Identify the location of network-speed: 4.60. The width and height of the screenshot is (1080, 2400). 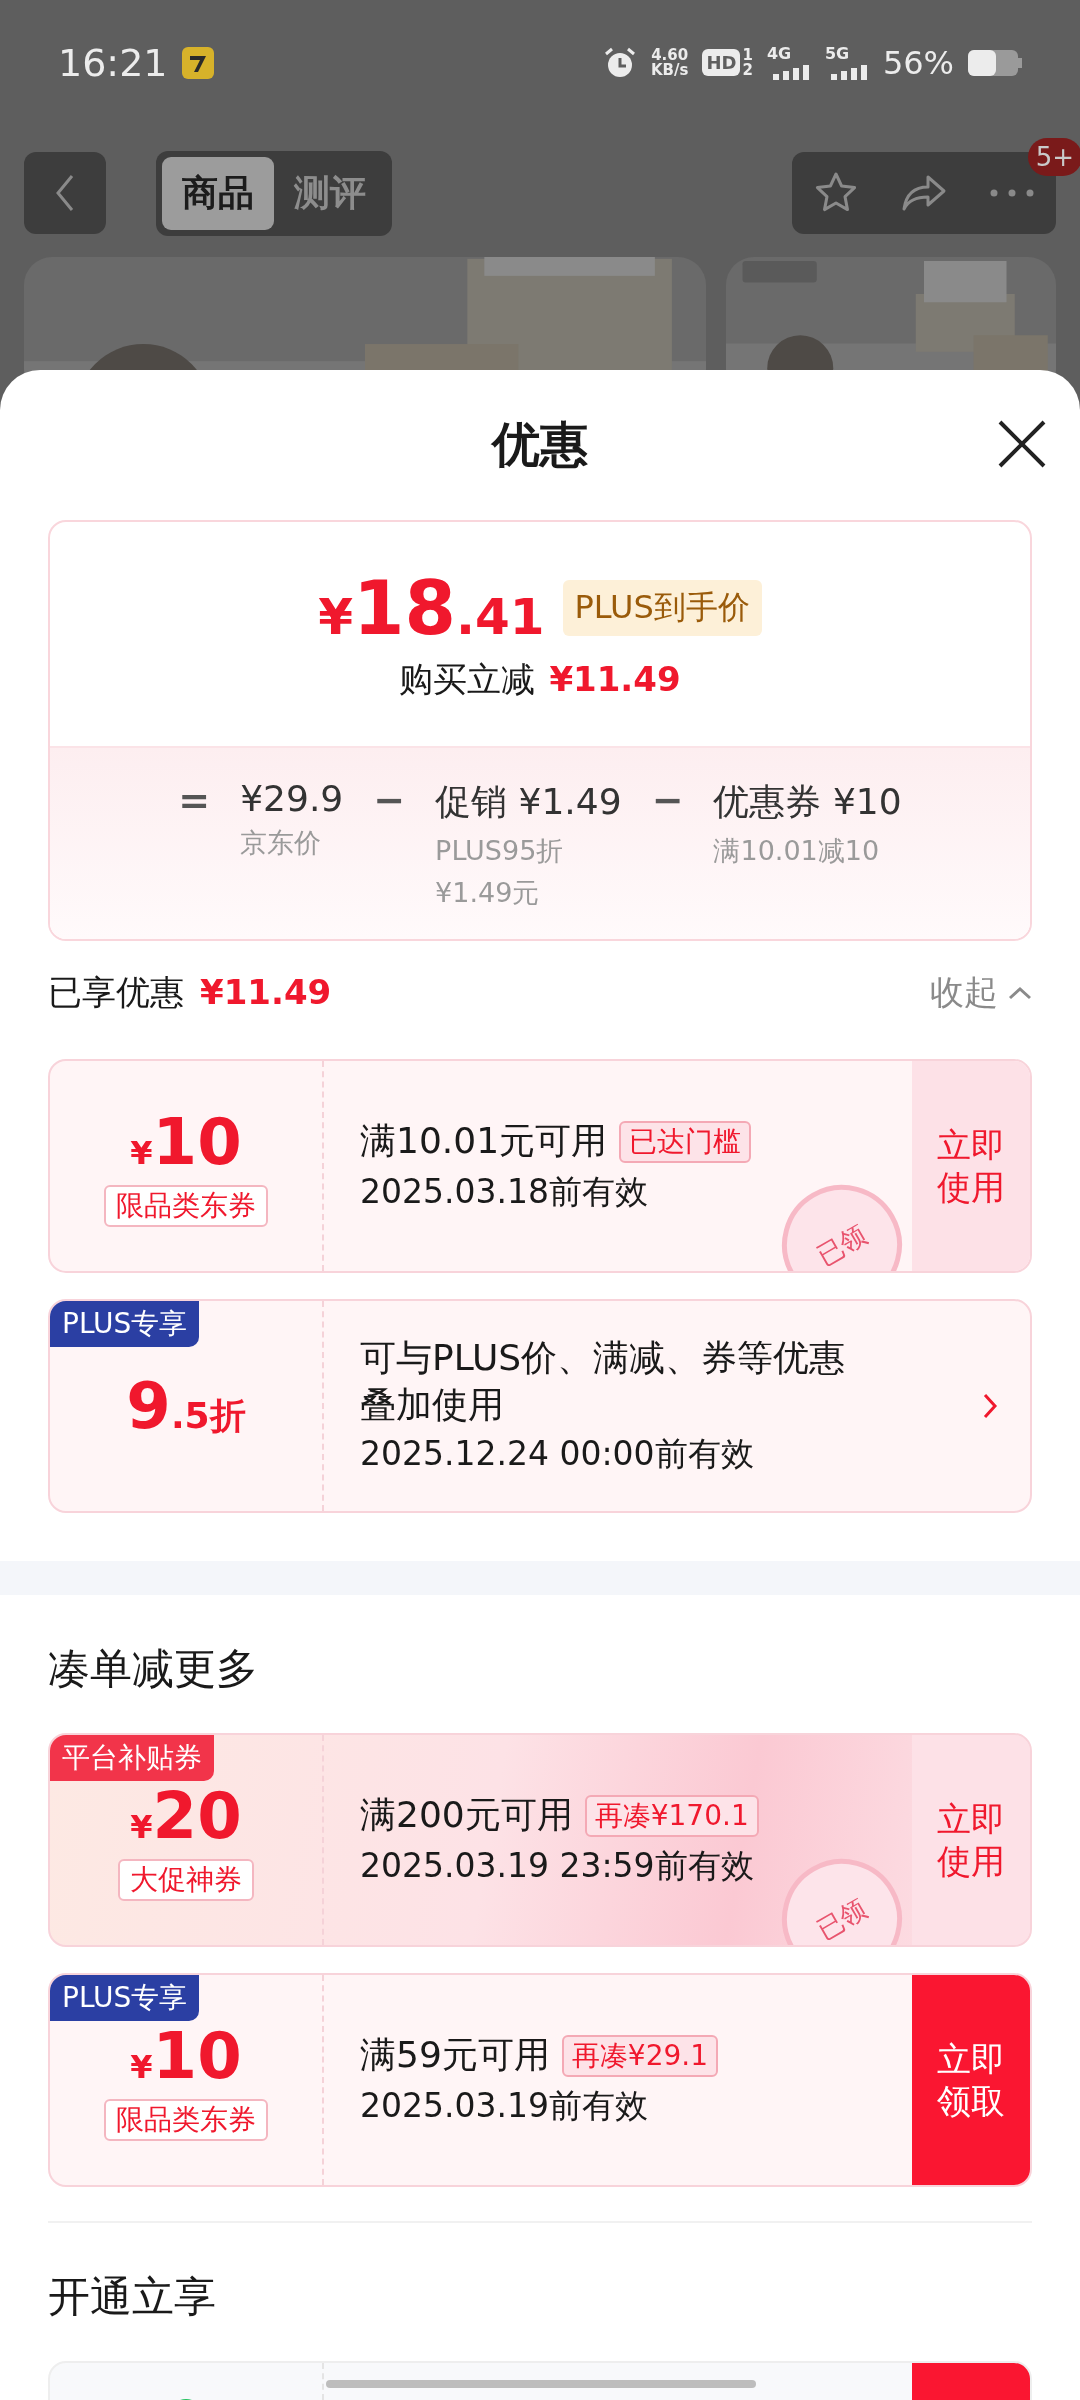
(670, 55).